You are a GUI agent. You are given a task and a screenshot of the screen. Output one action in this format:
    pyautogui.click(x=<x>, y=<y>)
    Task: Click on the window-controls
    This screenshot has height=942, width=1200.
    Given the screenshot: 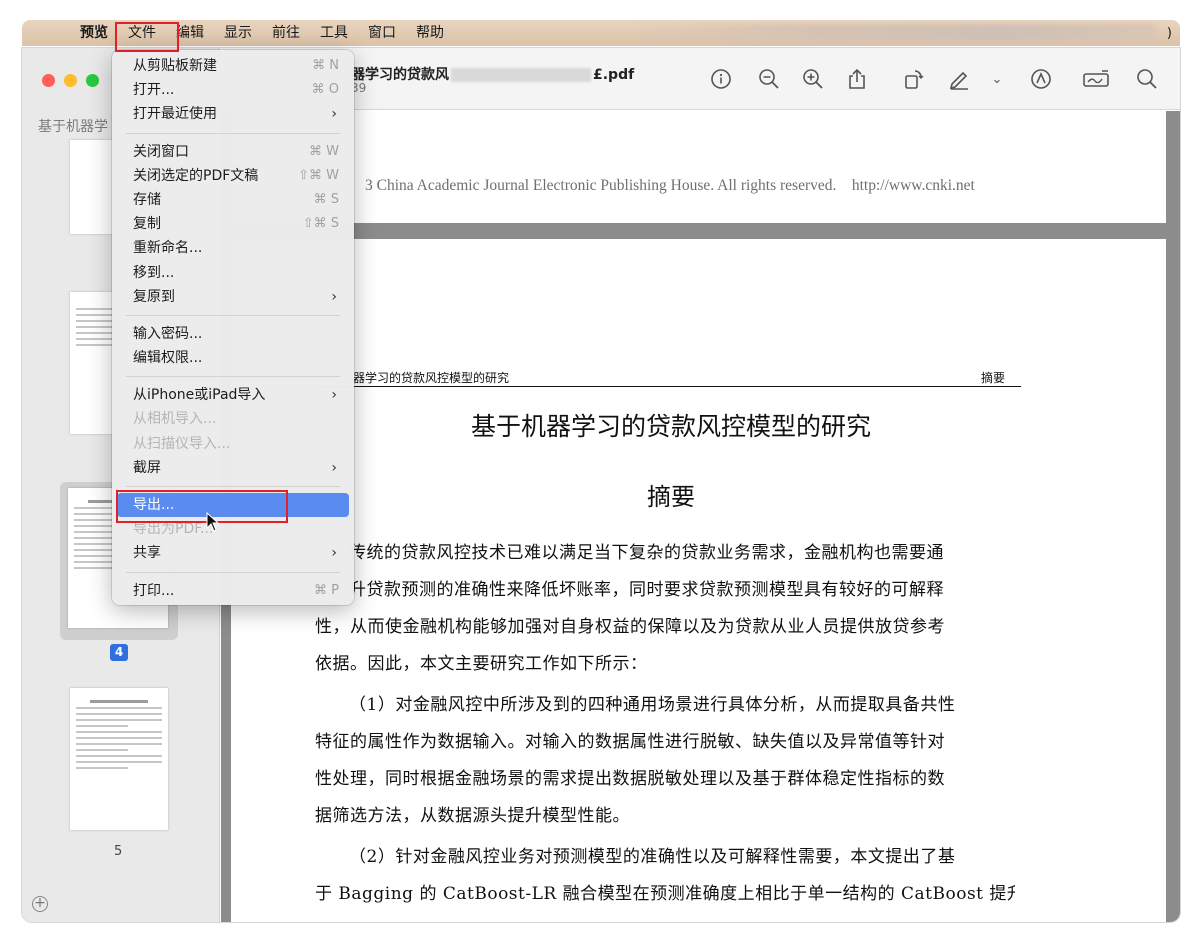 What is the action you would take?
    pyautogui.click(x=70, y=80)
    